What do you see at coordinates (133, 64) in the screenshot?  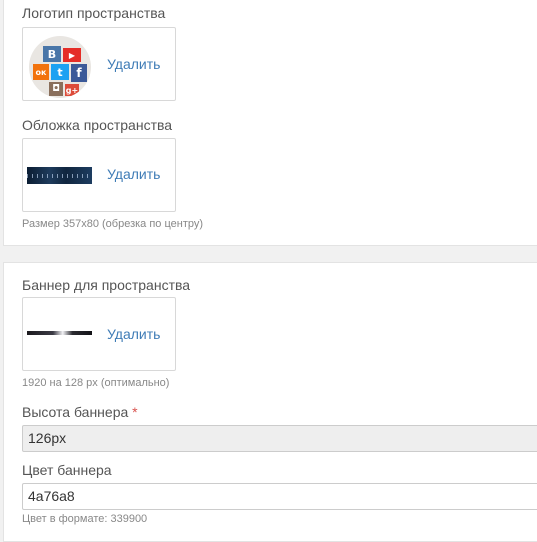 I see `delete-logo-link: Удалить` at bounding box center [133, 64].